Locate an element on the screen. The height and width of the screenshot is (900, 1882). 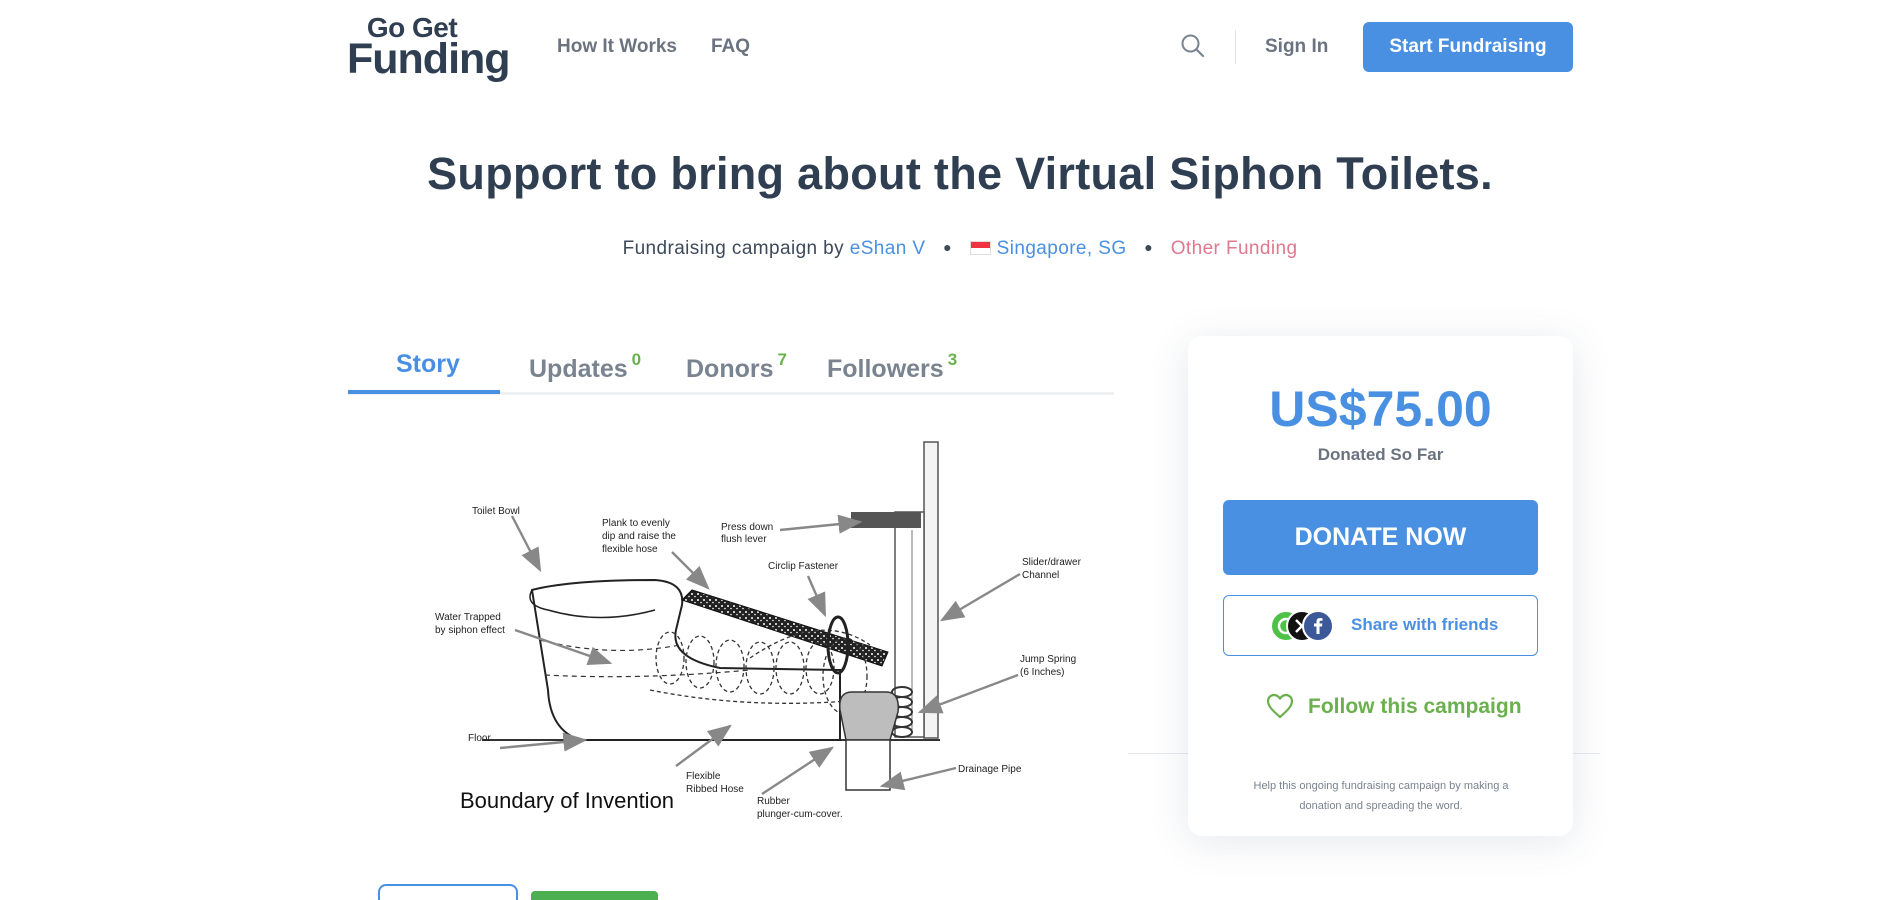
tab-label: Story is located at coordinates (428, 364).